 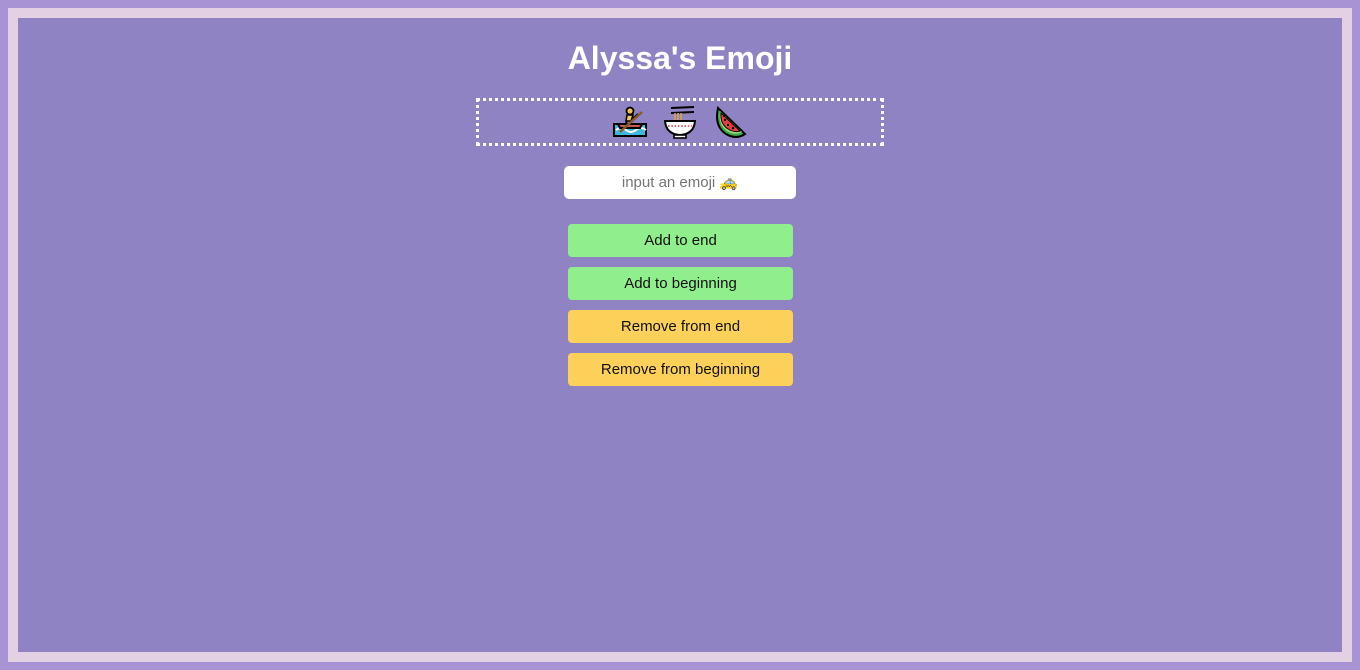 I want to click on add-to-end-button: Add to end, so click(x=680, y=240).